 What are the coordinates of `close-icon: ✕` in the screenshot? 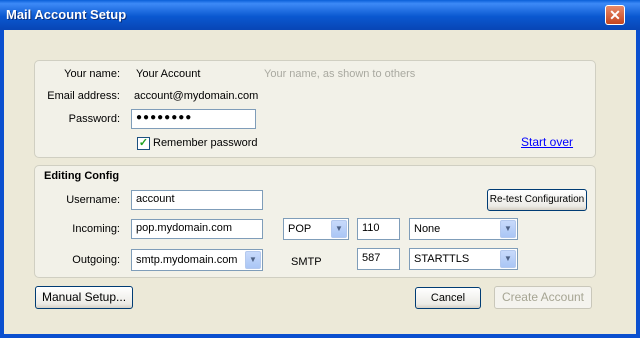 It's located at (615, 15).